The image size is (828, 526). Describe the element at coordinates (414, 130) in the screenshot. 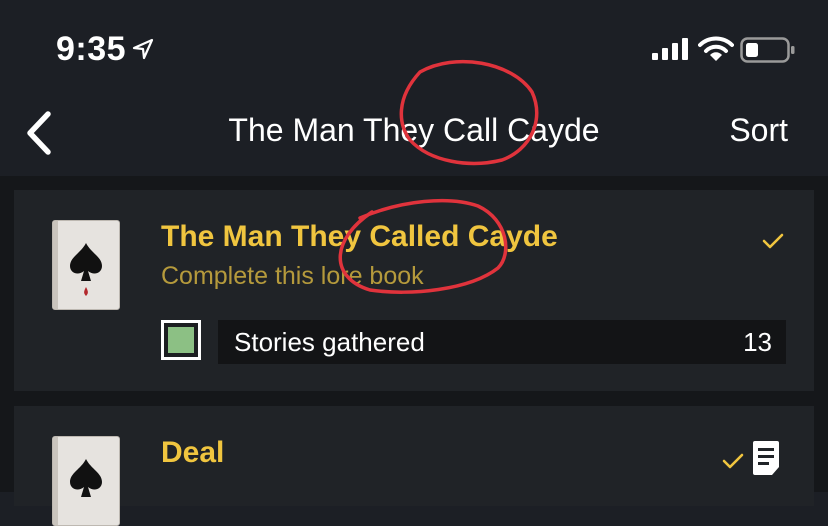

I see `page-title: The Man They Call Cayde` at that location.